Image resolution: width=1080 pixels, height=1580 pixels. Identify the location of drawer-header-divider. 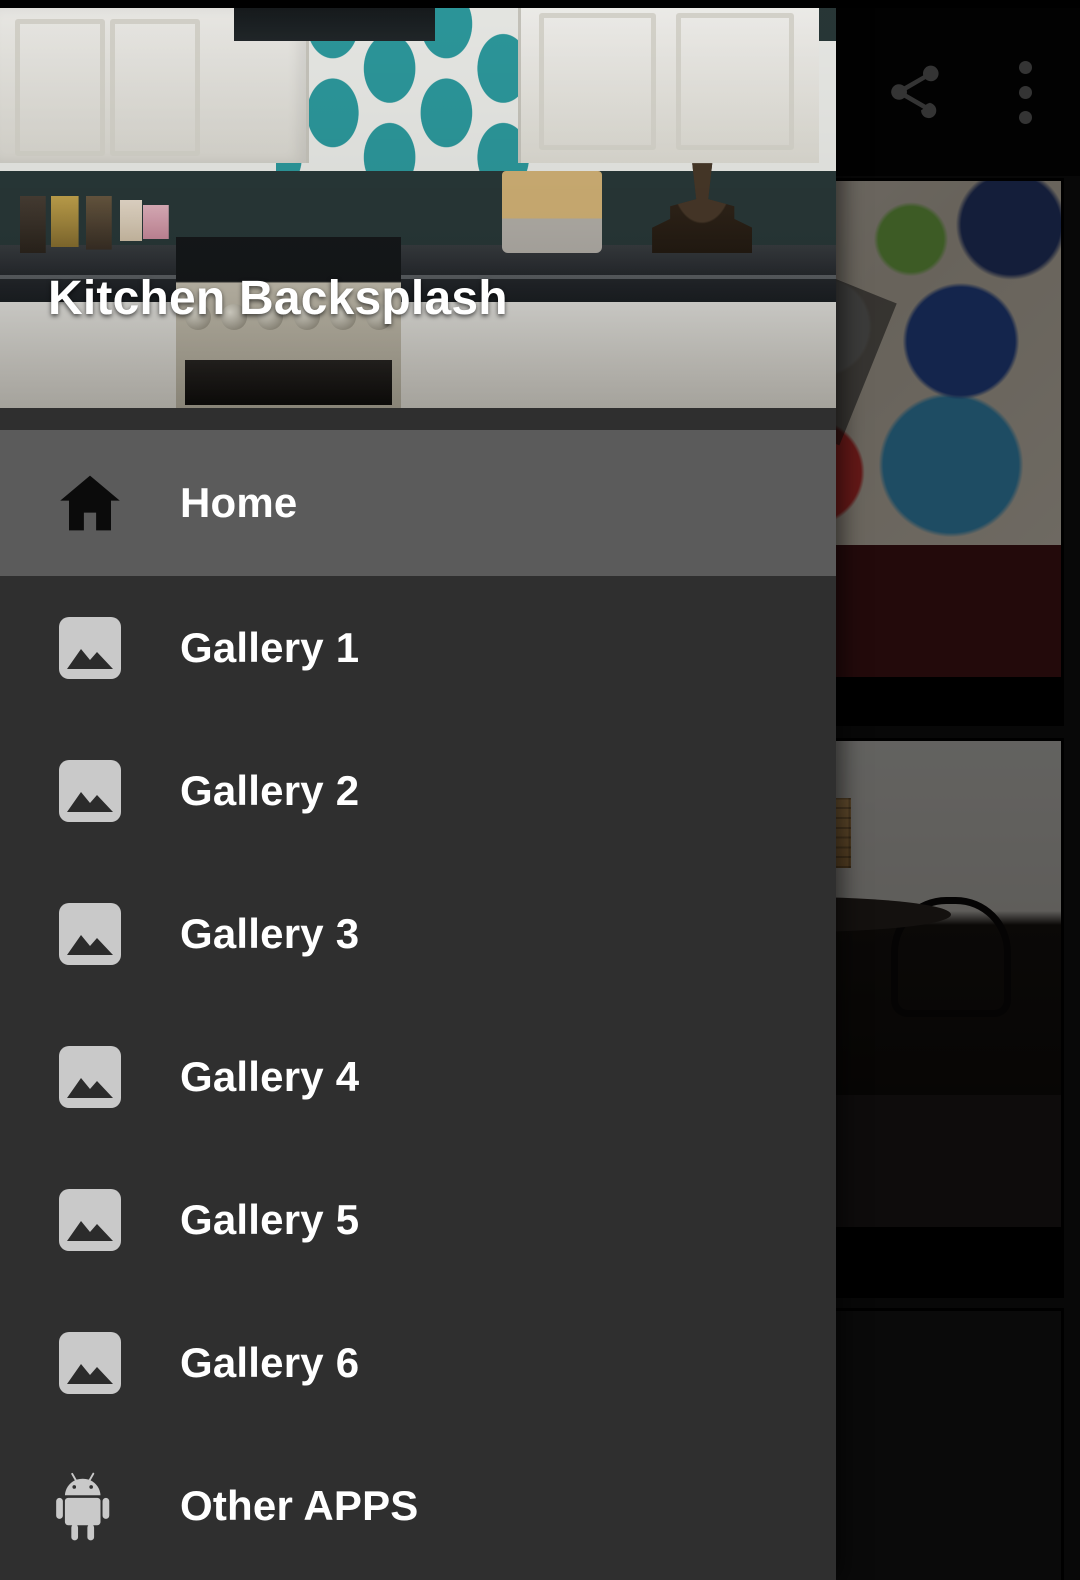
(418, 419).